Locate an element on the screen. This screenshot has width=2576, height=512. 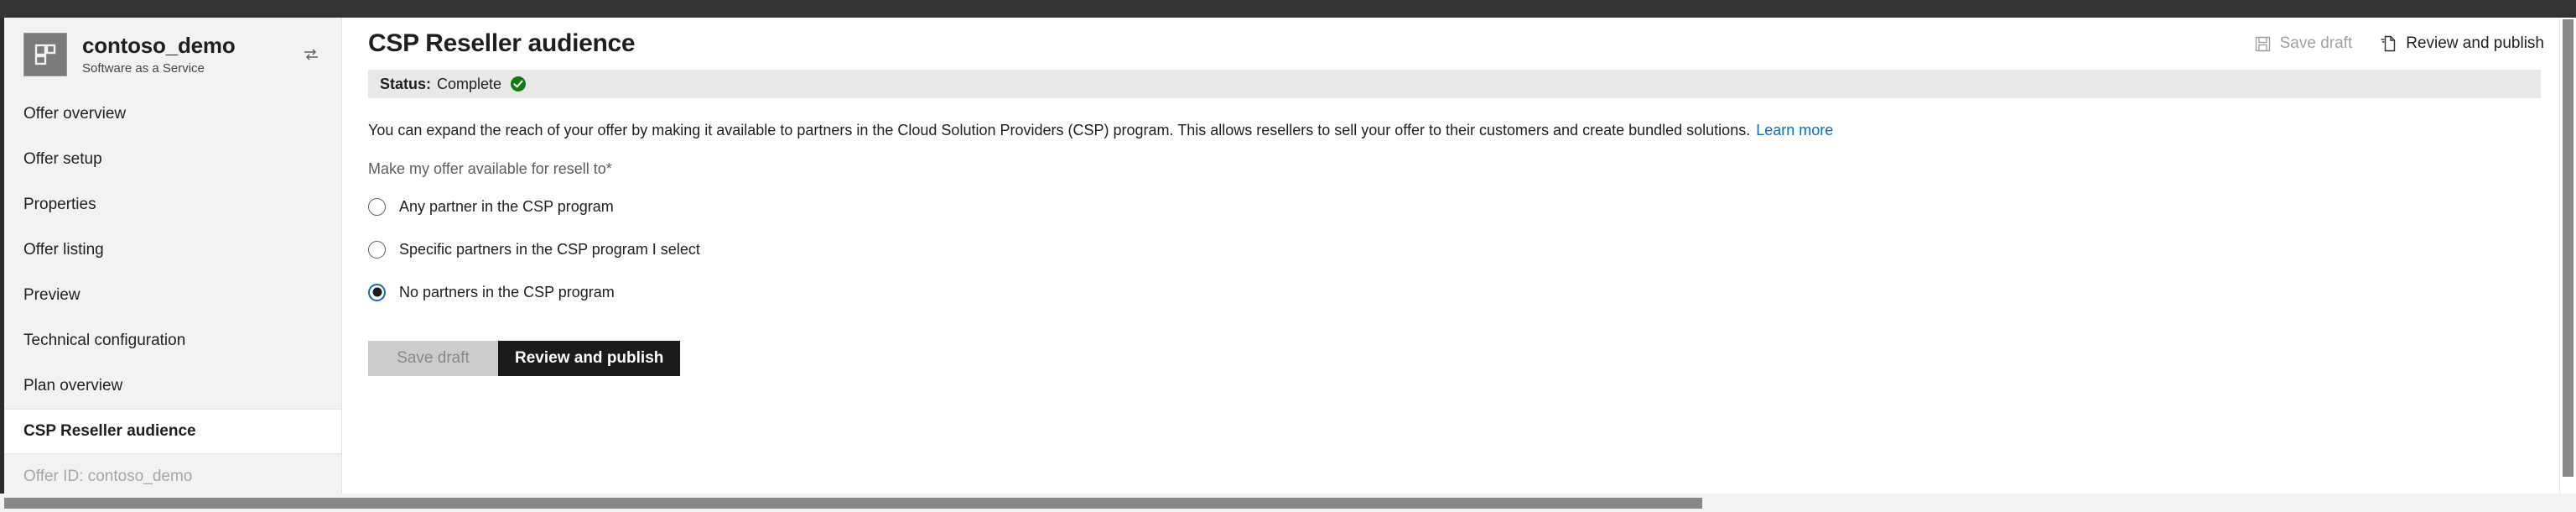
learn-more-link: Learn more is located at coordinates (1794, 130).